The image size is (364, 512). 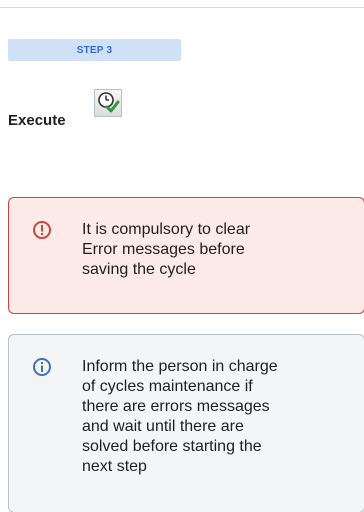 What do you see at coordinates (182, 7) in the screenshot?
I see `top-divider` at bounding box center [182, 7].